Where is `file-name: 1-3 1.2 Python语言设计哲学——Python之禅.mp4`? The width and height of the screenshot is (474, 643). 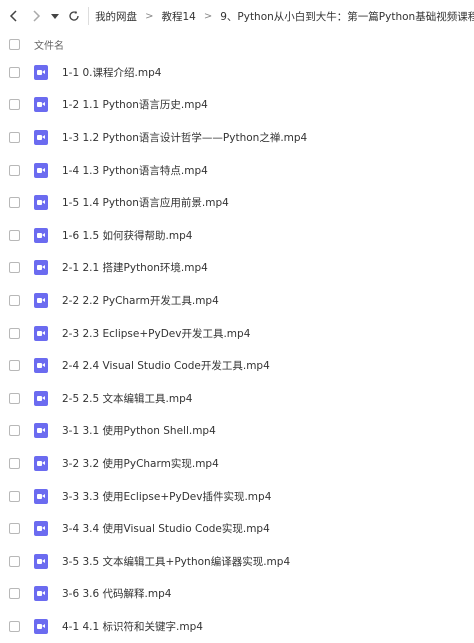 file-name: 1-3 1.2 Python语言设计哲学——Python之禅.mp4 is located at coordinates (184, 137).